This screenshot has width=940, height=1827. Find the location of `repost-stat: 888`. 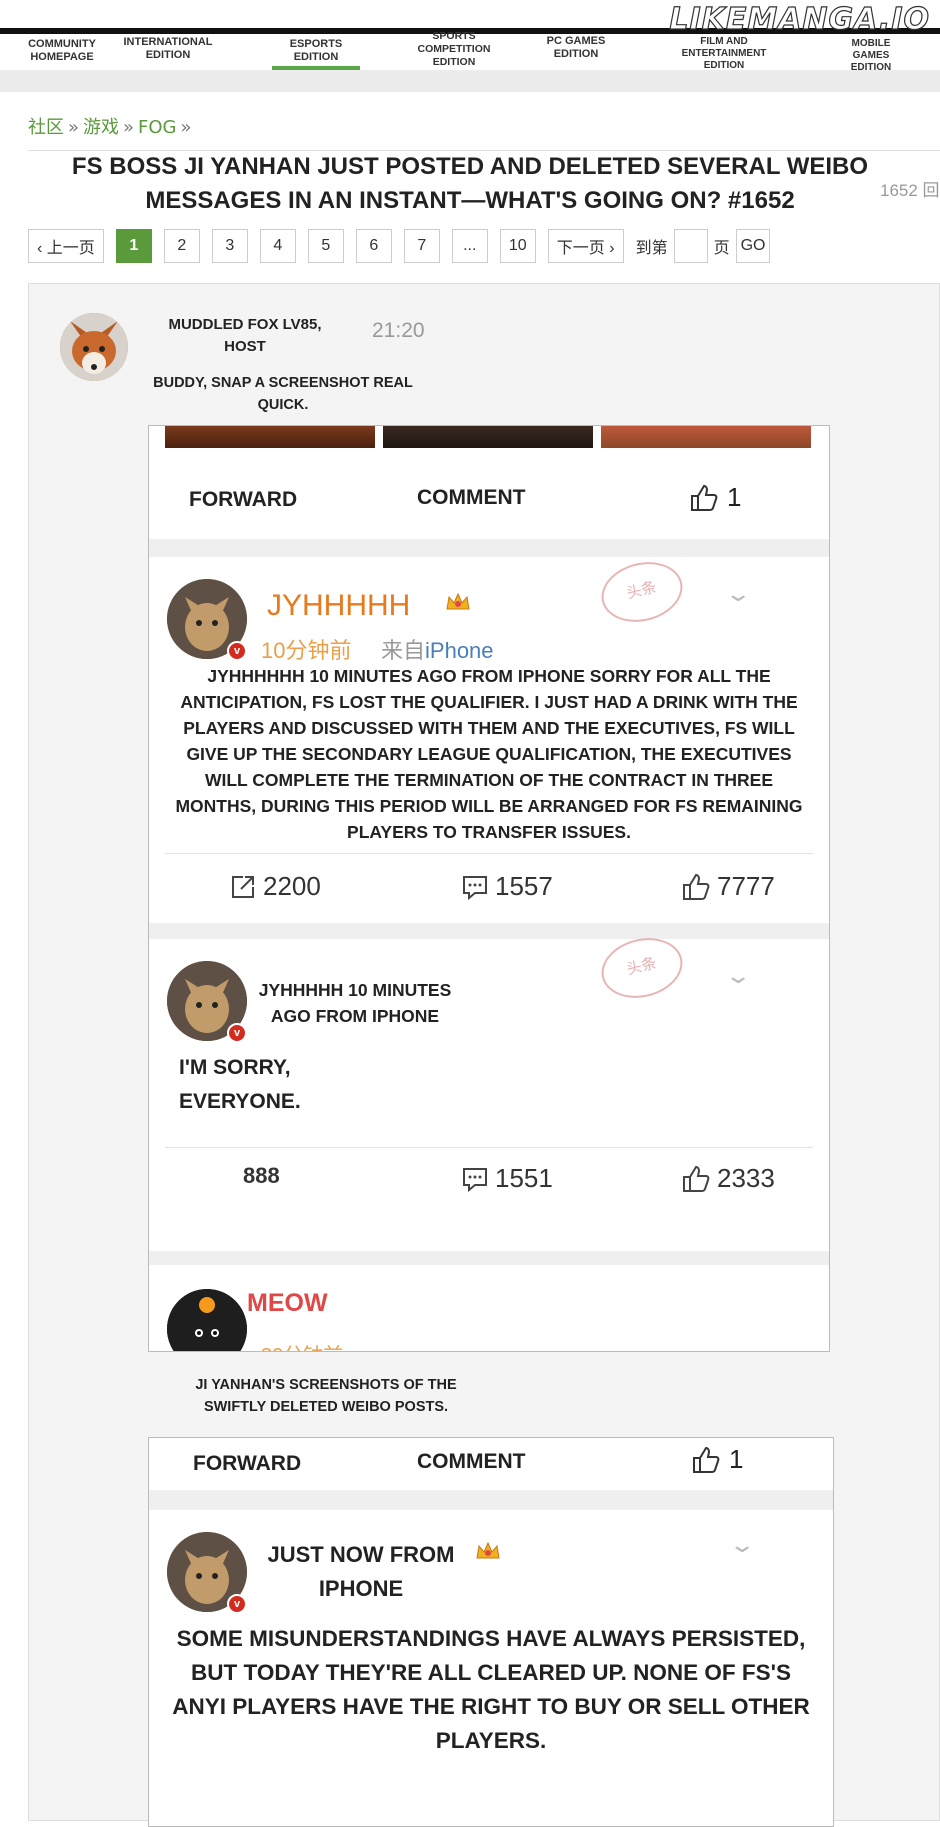

repost-stat: 888 is located at coordinates (261, 1176).